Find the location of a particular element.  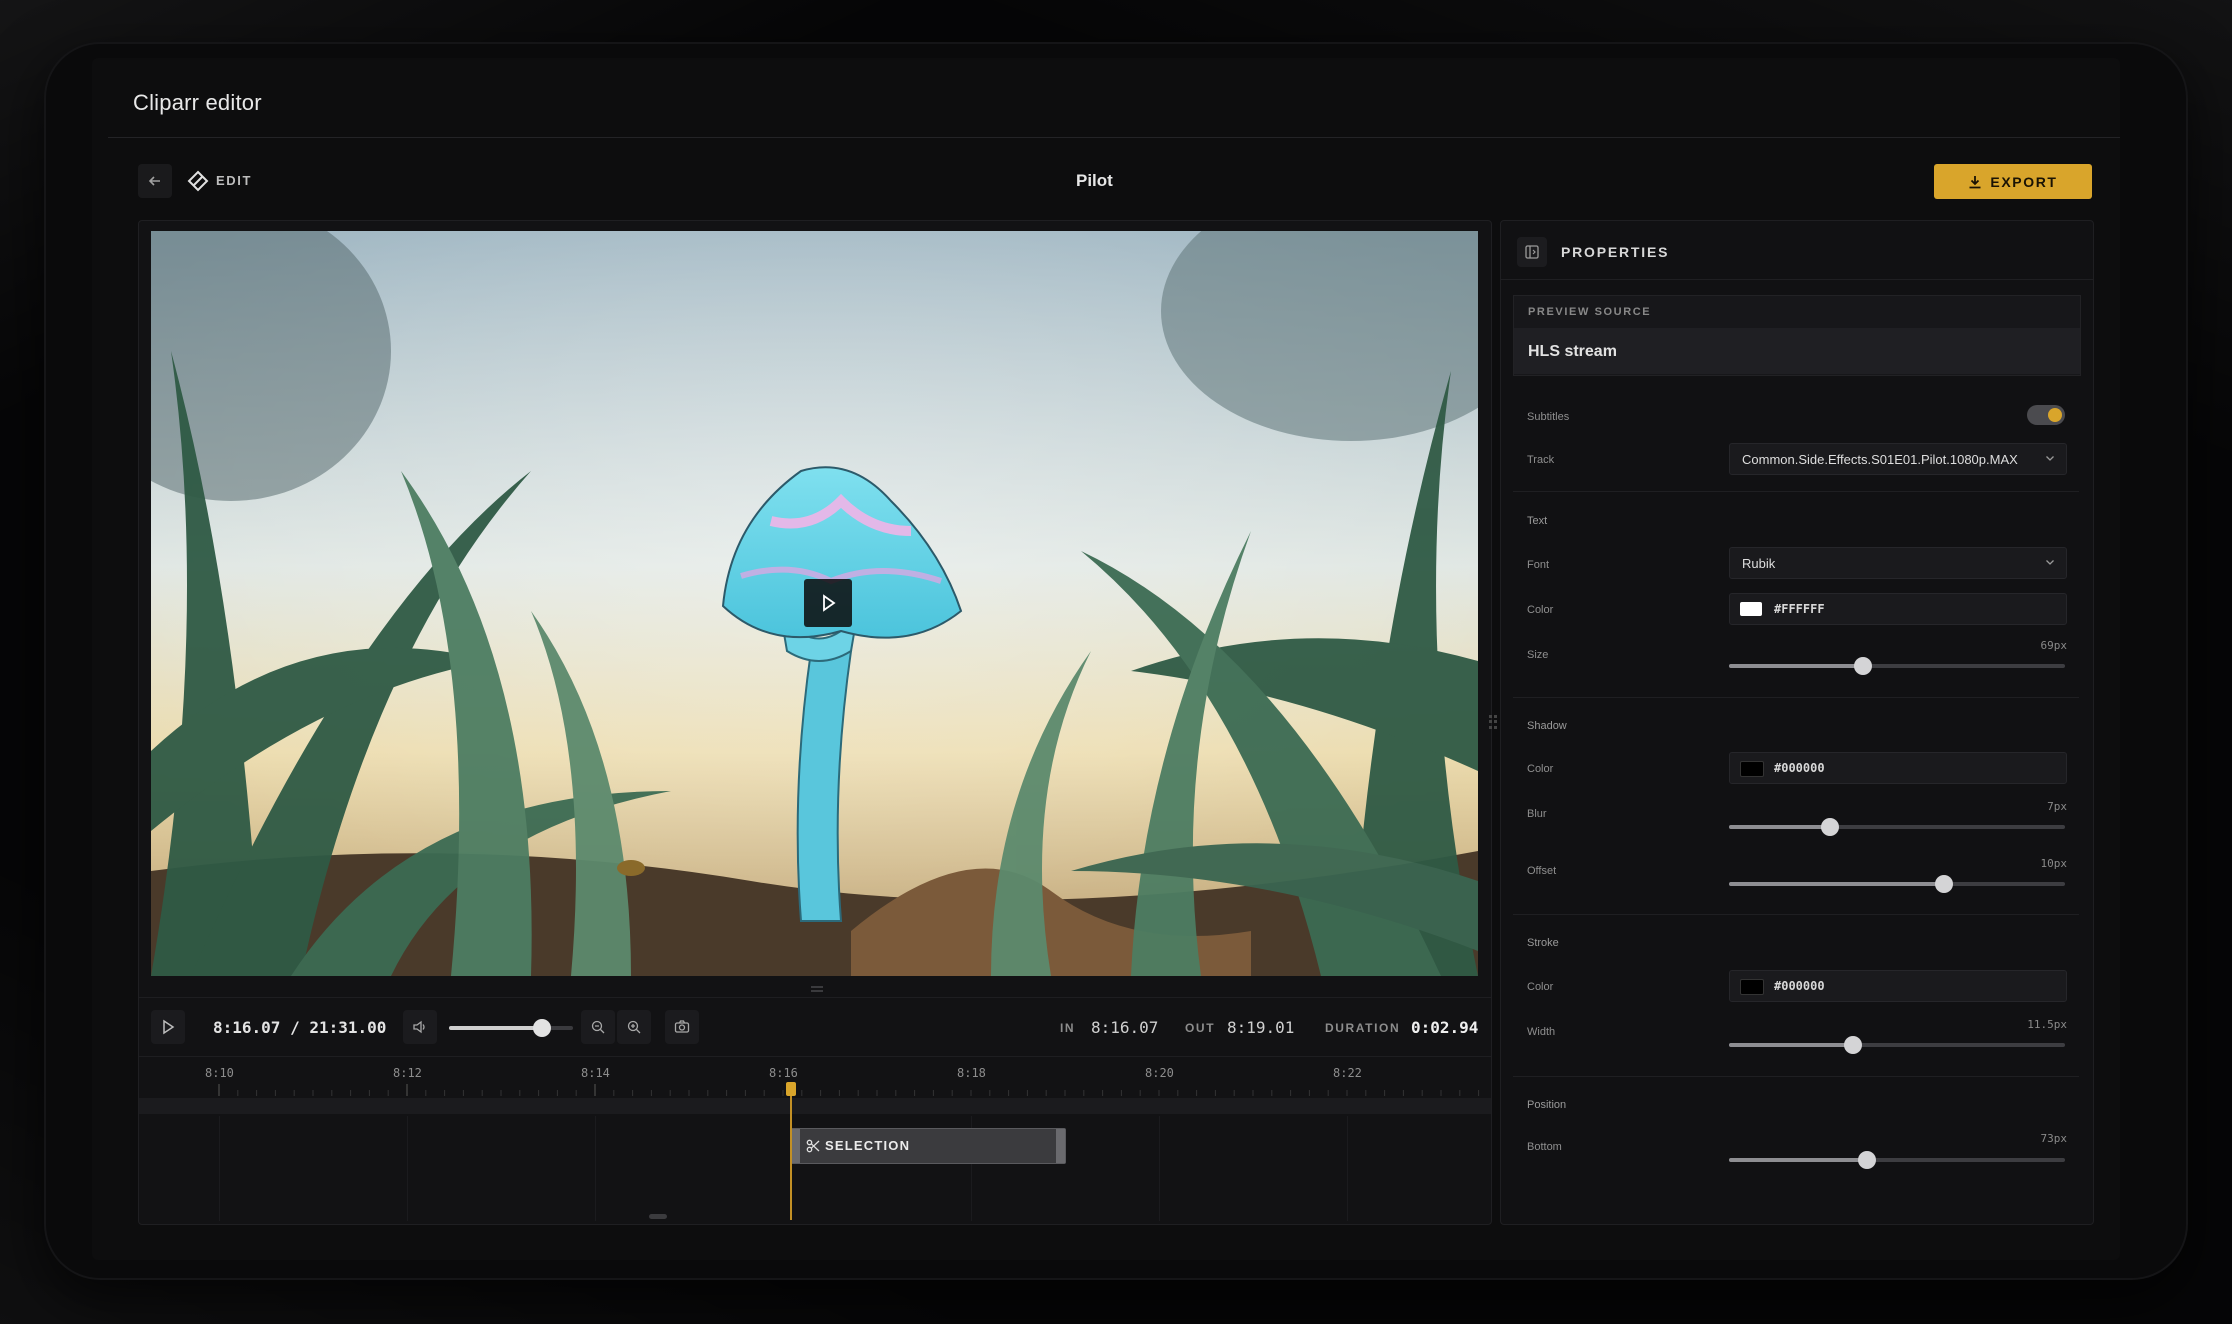

mute-button is located at coordinates (420, 1027).